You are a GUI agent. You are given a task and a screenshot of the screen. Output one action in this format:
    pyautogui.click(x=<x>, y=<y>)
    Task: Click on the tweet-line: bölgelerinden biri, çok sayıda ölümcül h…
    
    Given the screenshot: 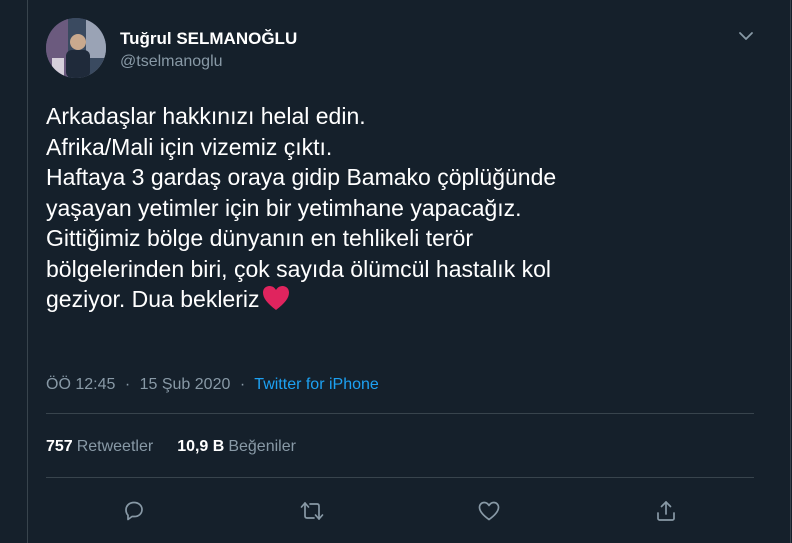 What is the action you would take?
    pyautogui.click(x=298, y=268)
    